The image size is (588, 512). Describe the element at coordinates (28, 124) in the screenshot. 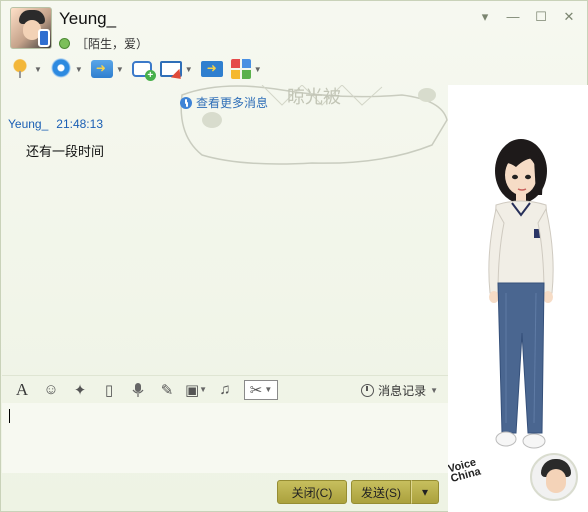

I see `message-sender: Yeung_` at that location.